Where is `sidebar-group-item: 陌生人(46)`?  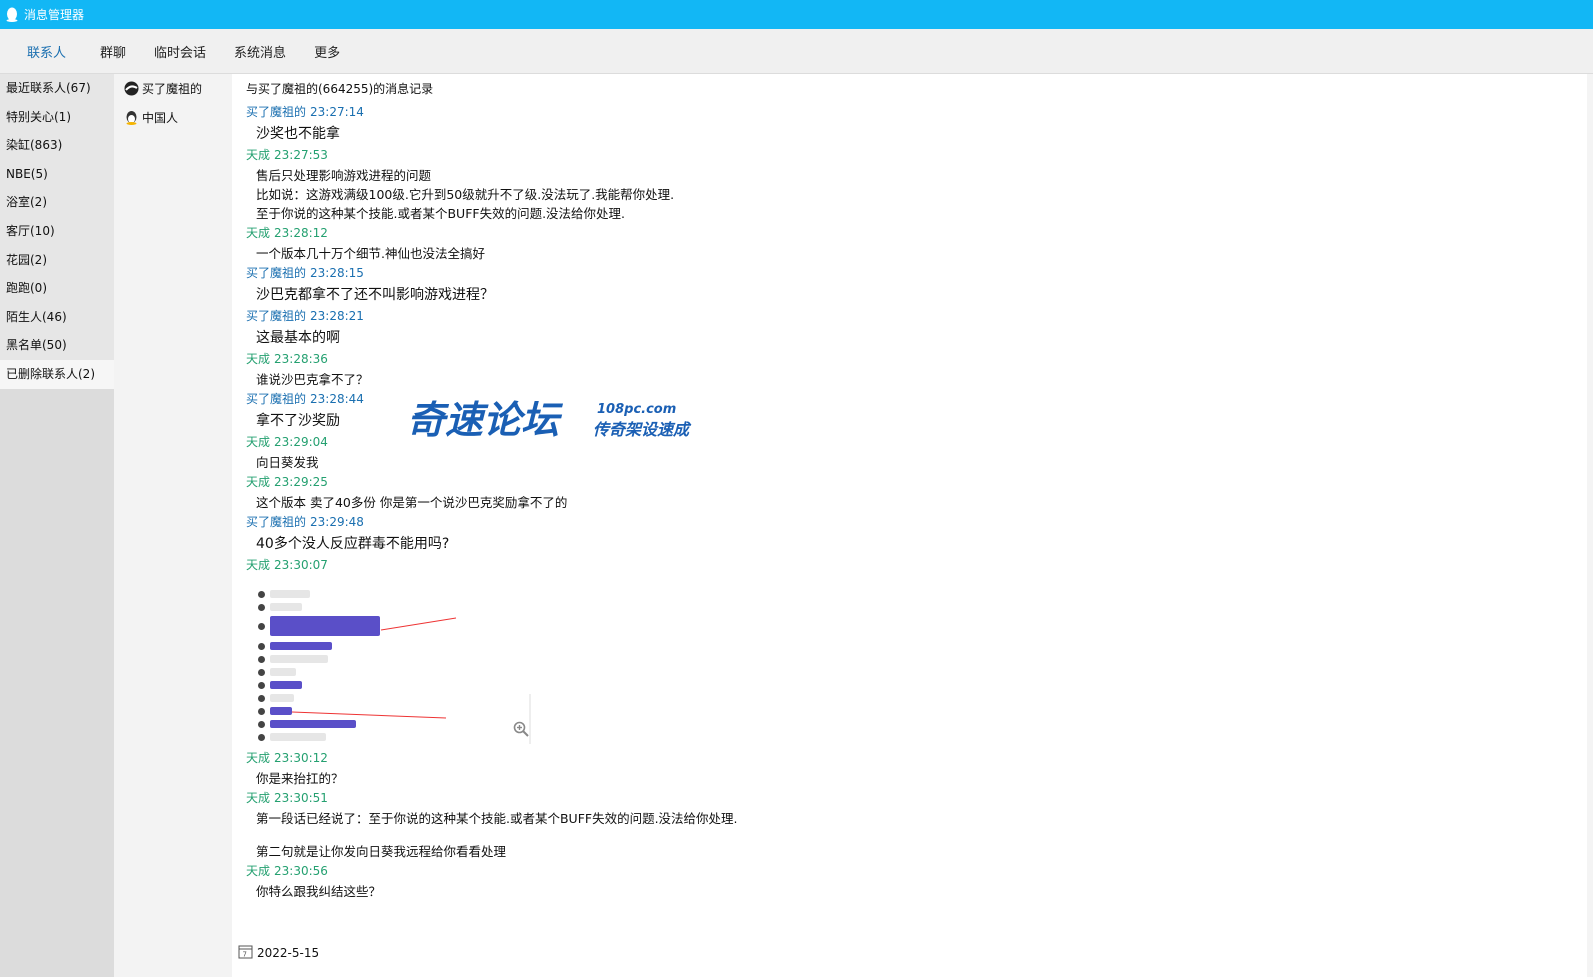
sidebar-group-item: 陌生人(46) is located at coordinates (57, 317).